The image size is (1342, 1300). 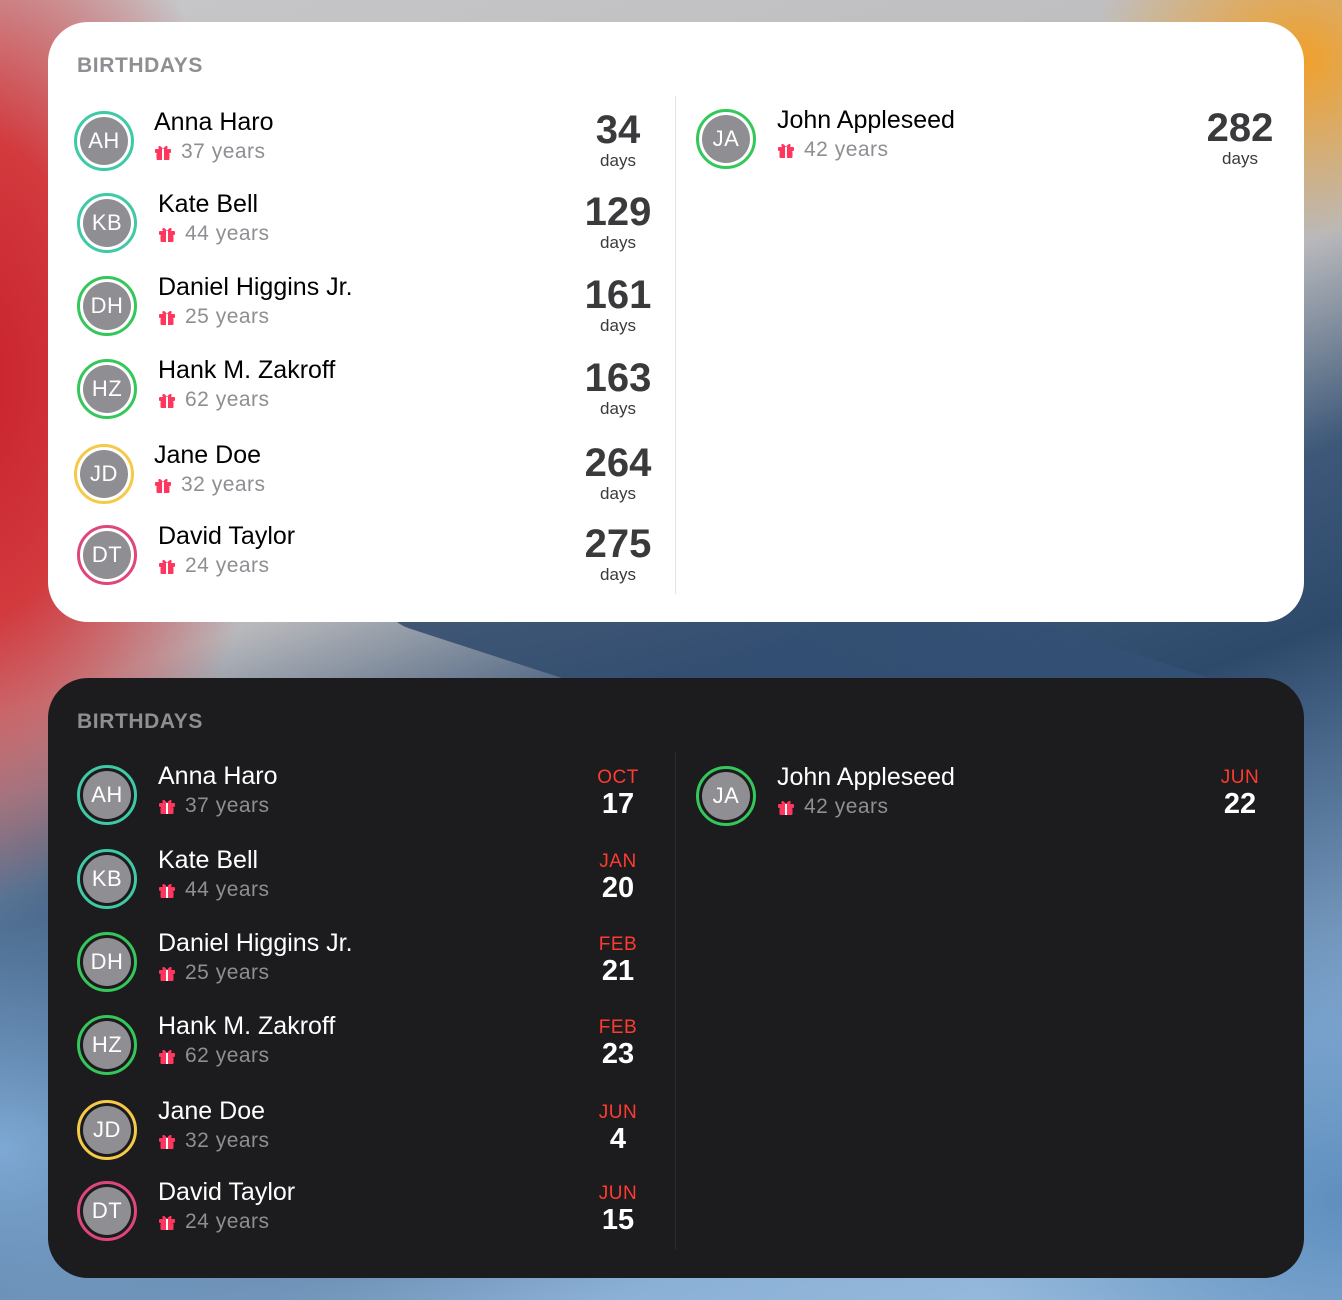 I want to click on days-countdown: 264 days, so click(x=618, y=472).